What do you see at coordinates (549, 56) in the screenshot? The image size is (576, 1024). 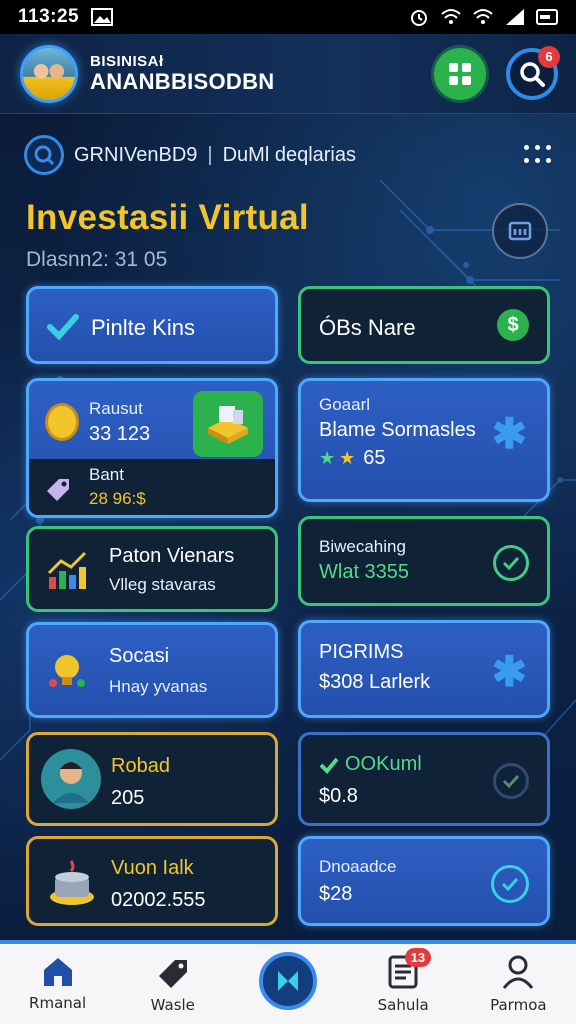 I see `notification-badge: 6` at bounding box center [549, 56].